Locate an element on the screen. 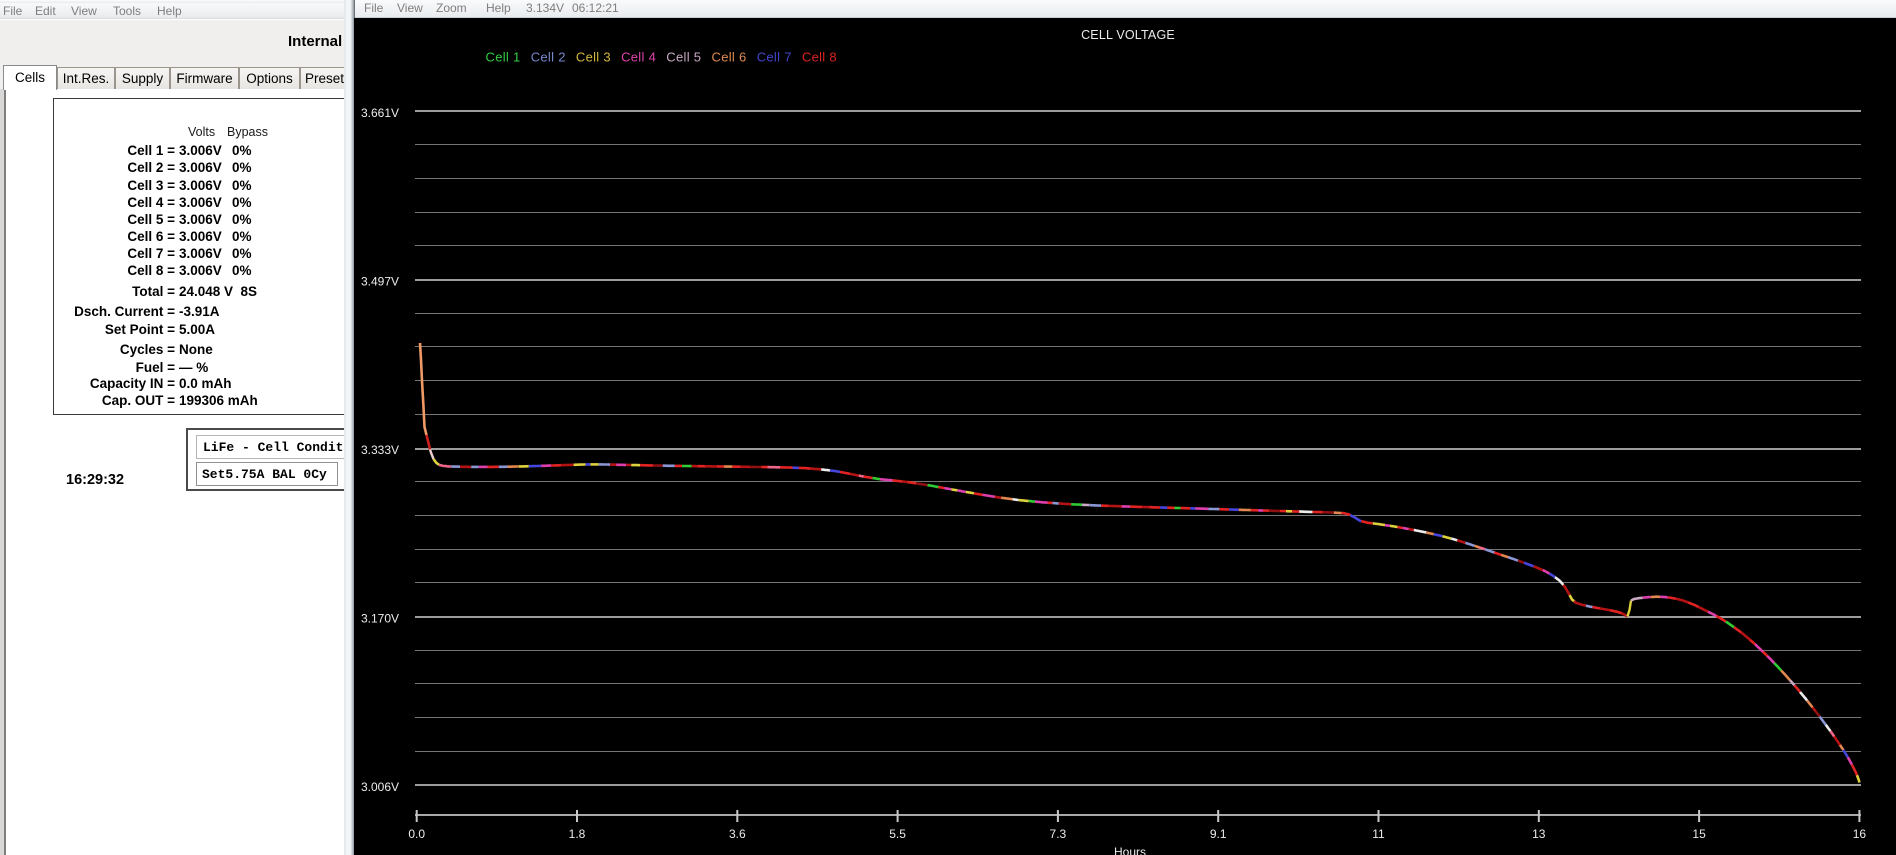 This screenshot has height=855, width=1896. svg-text: Cell 2 is located at coordinates (548, 57).